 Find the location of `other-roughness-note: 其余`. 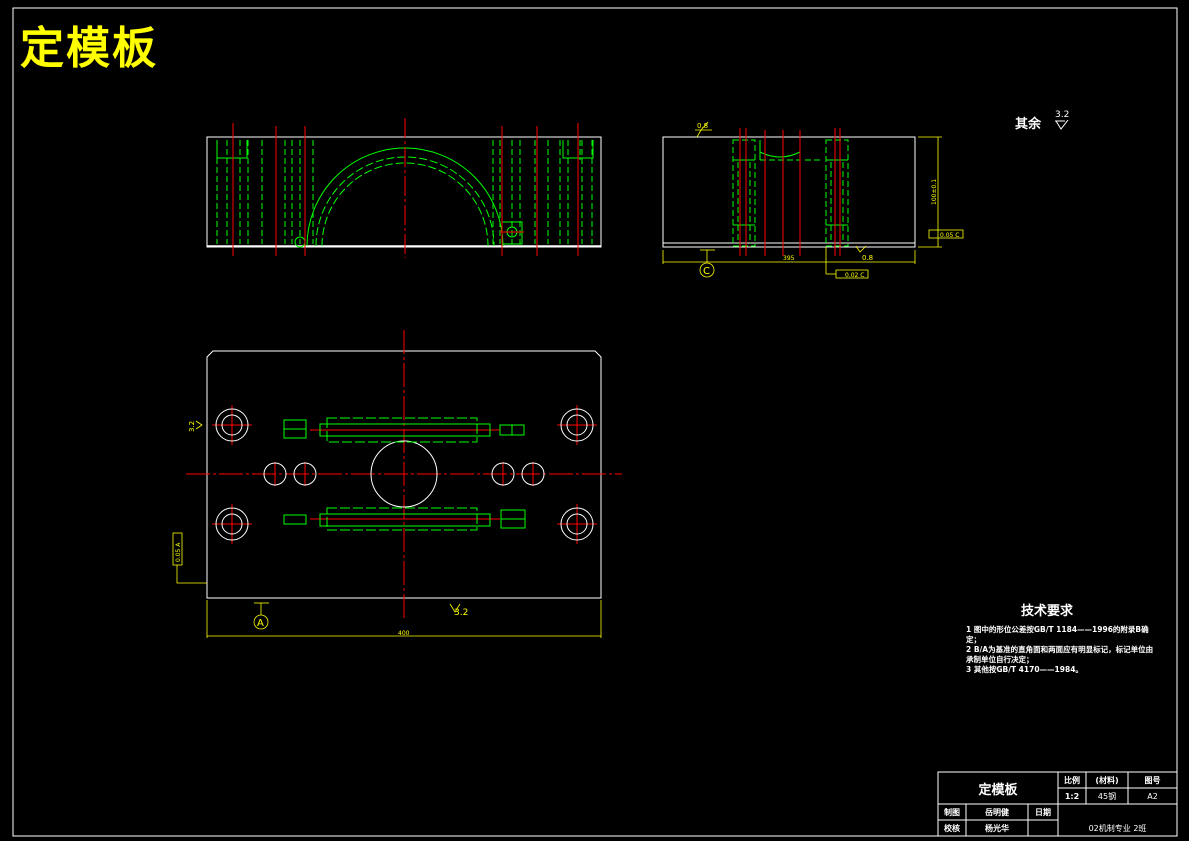

other-roughness-note: 其余 is located at coordinates (1028, 124).